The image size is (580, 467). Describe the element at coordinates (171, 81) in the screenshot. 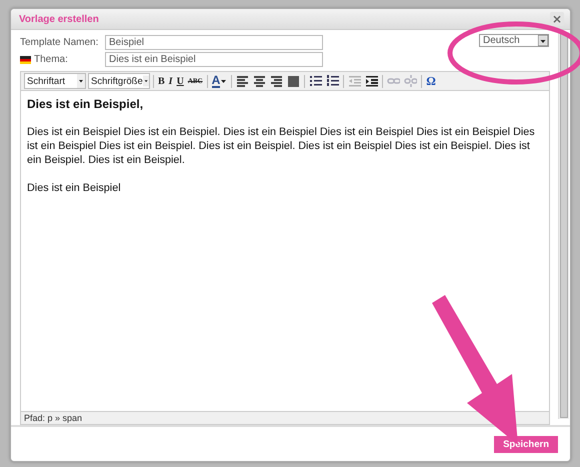

I see `italic-button: I` at that location.